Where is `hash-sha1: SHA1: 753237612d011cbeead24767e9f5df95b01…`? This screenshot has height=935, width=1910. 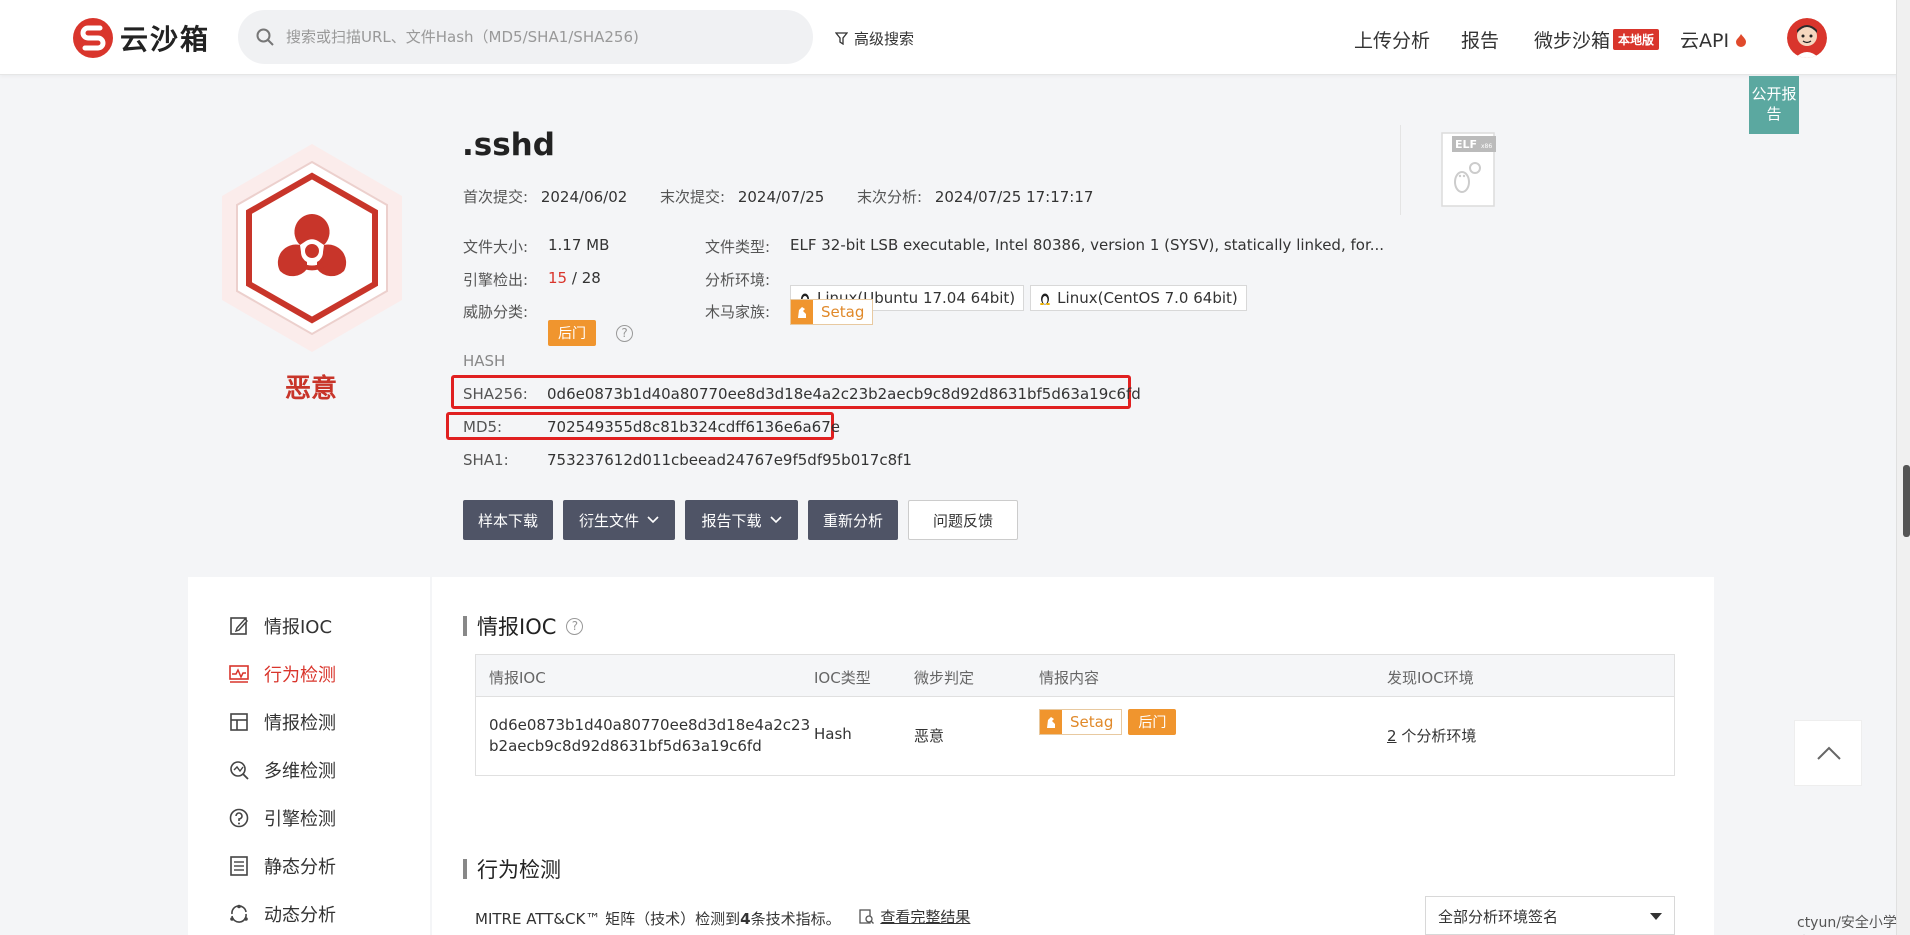 hash-sha1: SHA1: 753237612d011cbeead24767e9f5df95b01… is located at coordinates (687, 460).